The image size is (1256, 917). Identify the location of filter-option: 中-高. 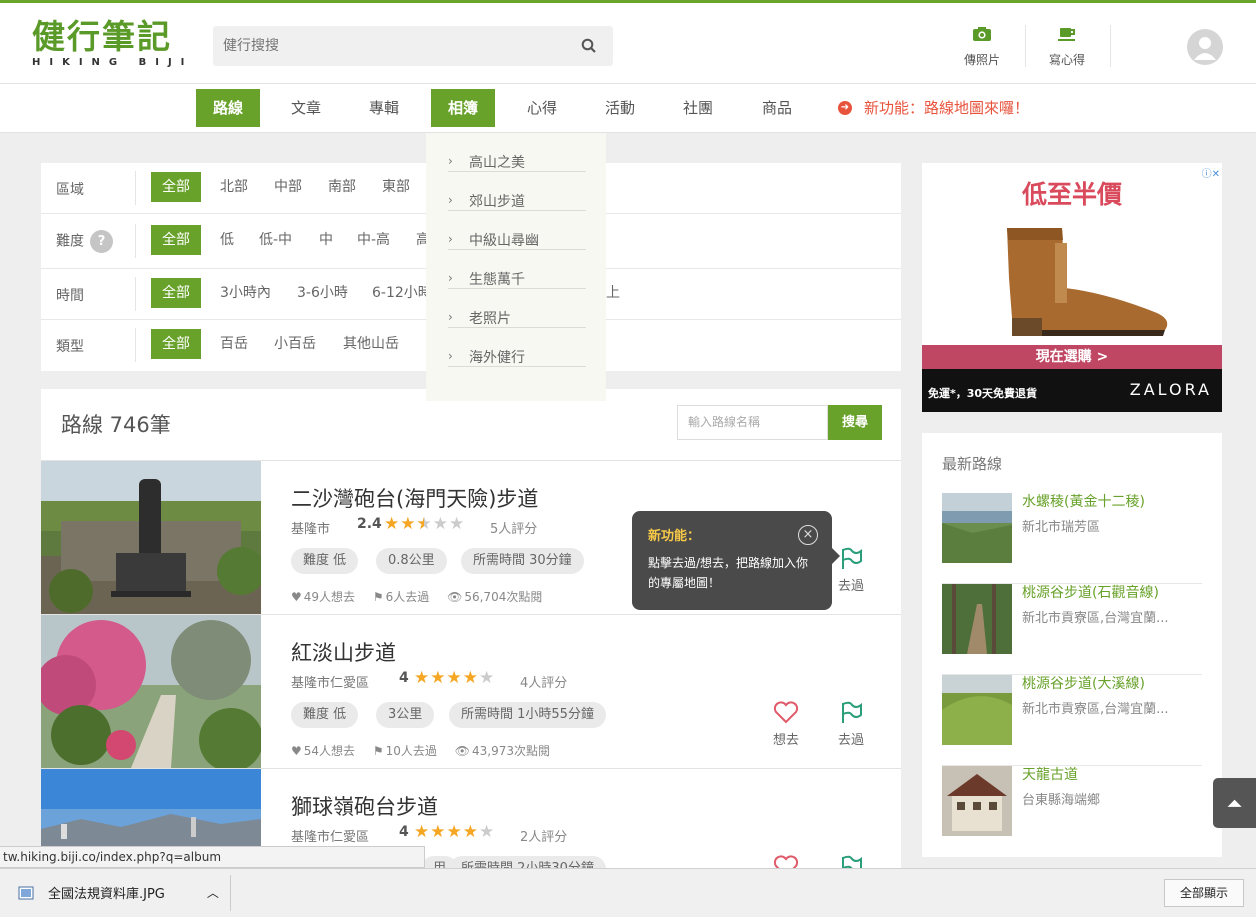
(373, 240).